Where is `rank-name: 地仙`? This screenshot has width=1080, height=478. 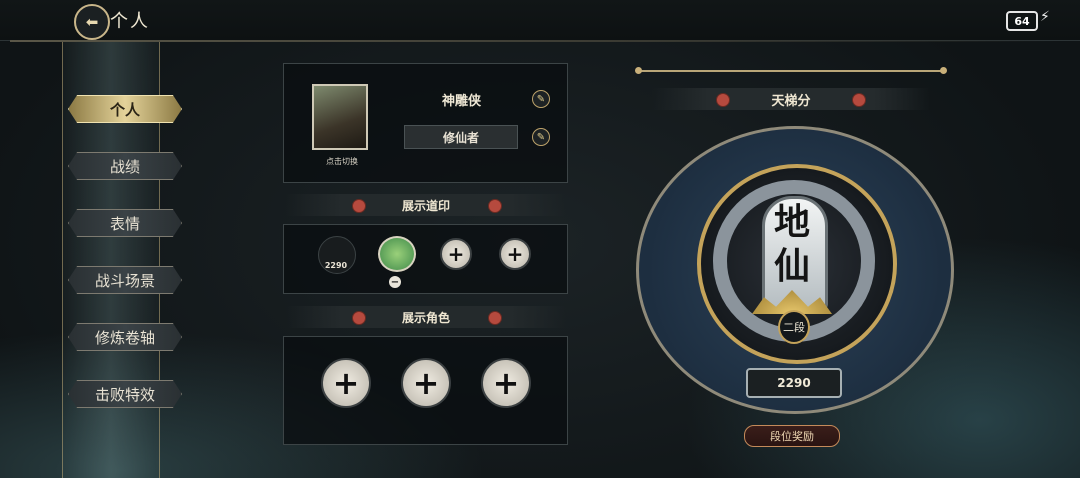 rank-name: 地仙 is located at coordinates (791, 244).